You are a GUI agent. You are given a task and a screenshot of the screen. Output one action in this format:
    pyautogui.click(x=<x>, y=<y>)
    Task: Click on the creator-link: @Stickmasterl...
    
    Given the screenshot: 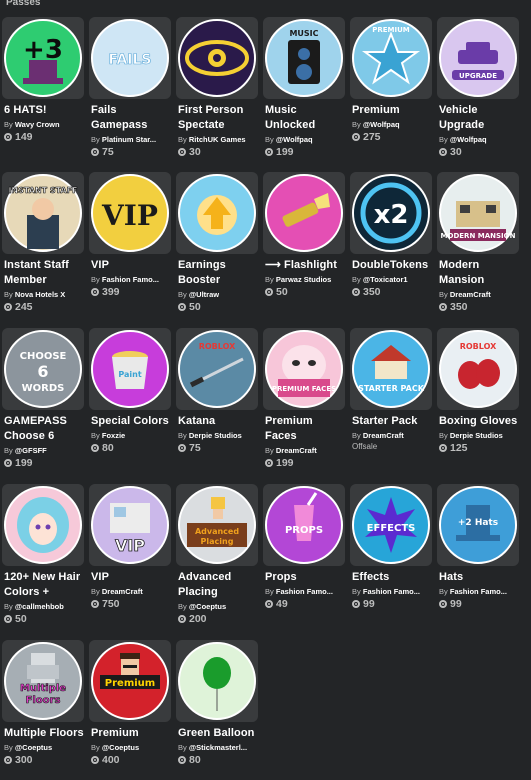 What is the action you would take?
    pyautogui.click(x=218, y=747)
    